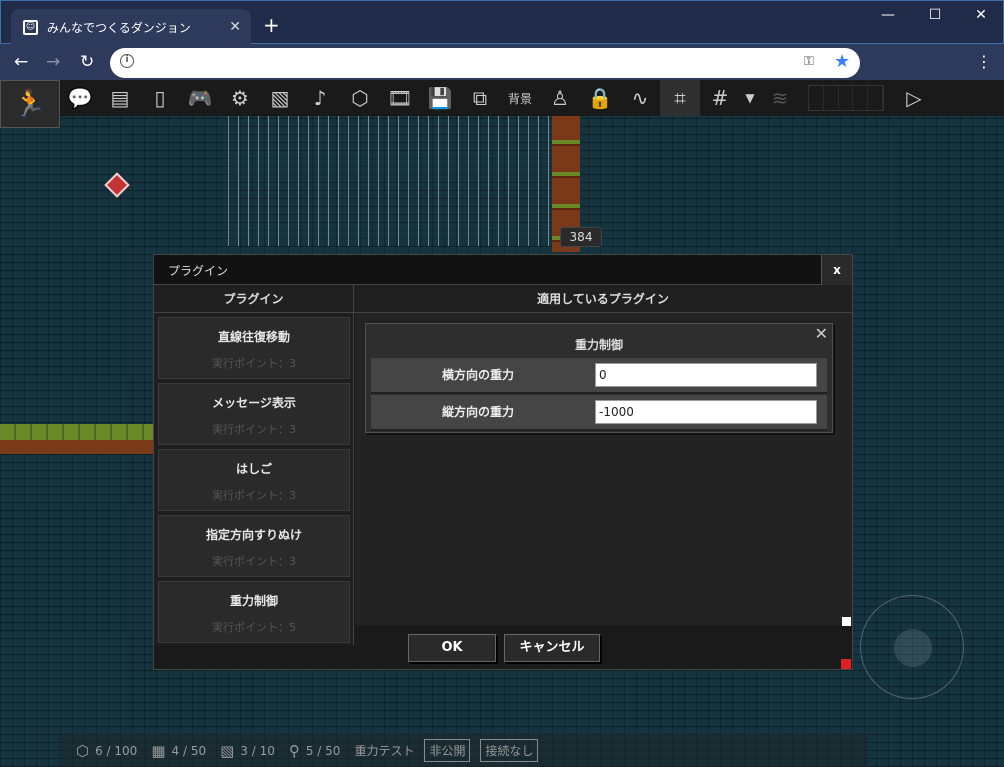  What do you see at coordinates (477, 412) in the screenshot?
I see `param-label: 縦方向の重力` at bounding box center [477, 412].